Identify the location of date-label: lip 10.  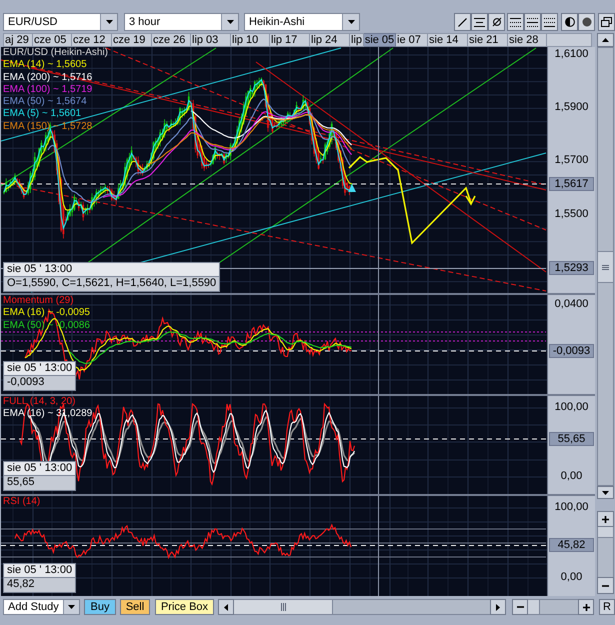
(250, 40).